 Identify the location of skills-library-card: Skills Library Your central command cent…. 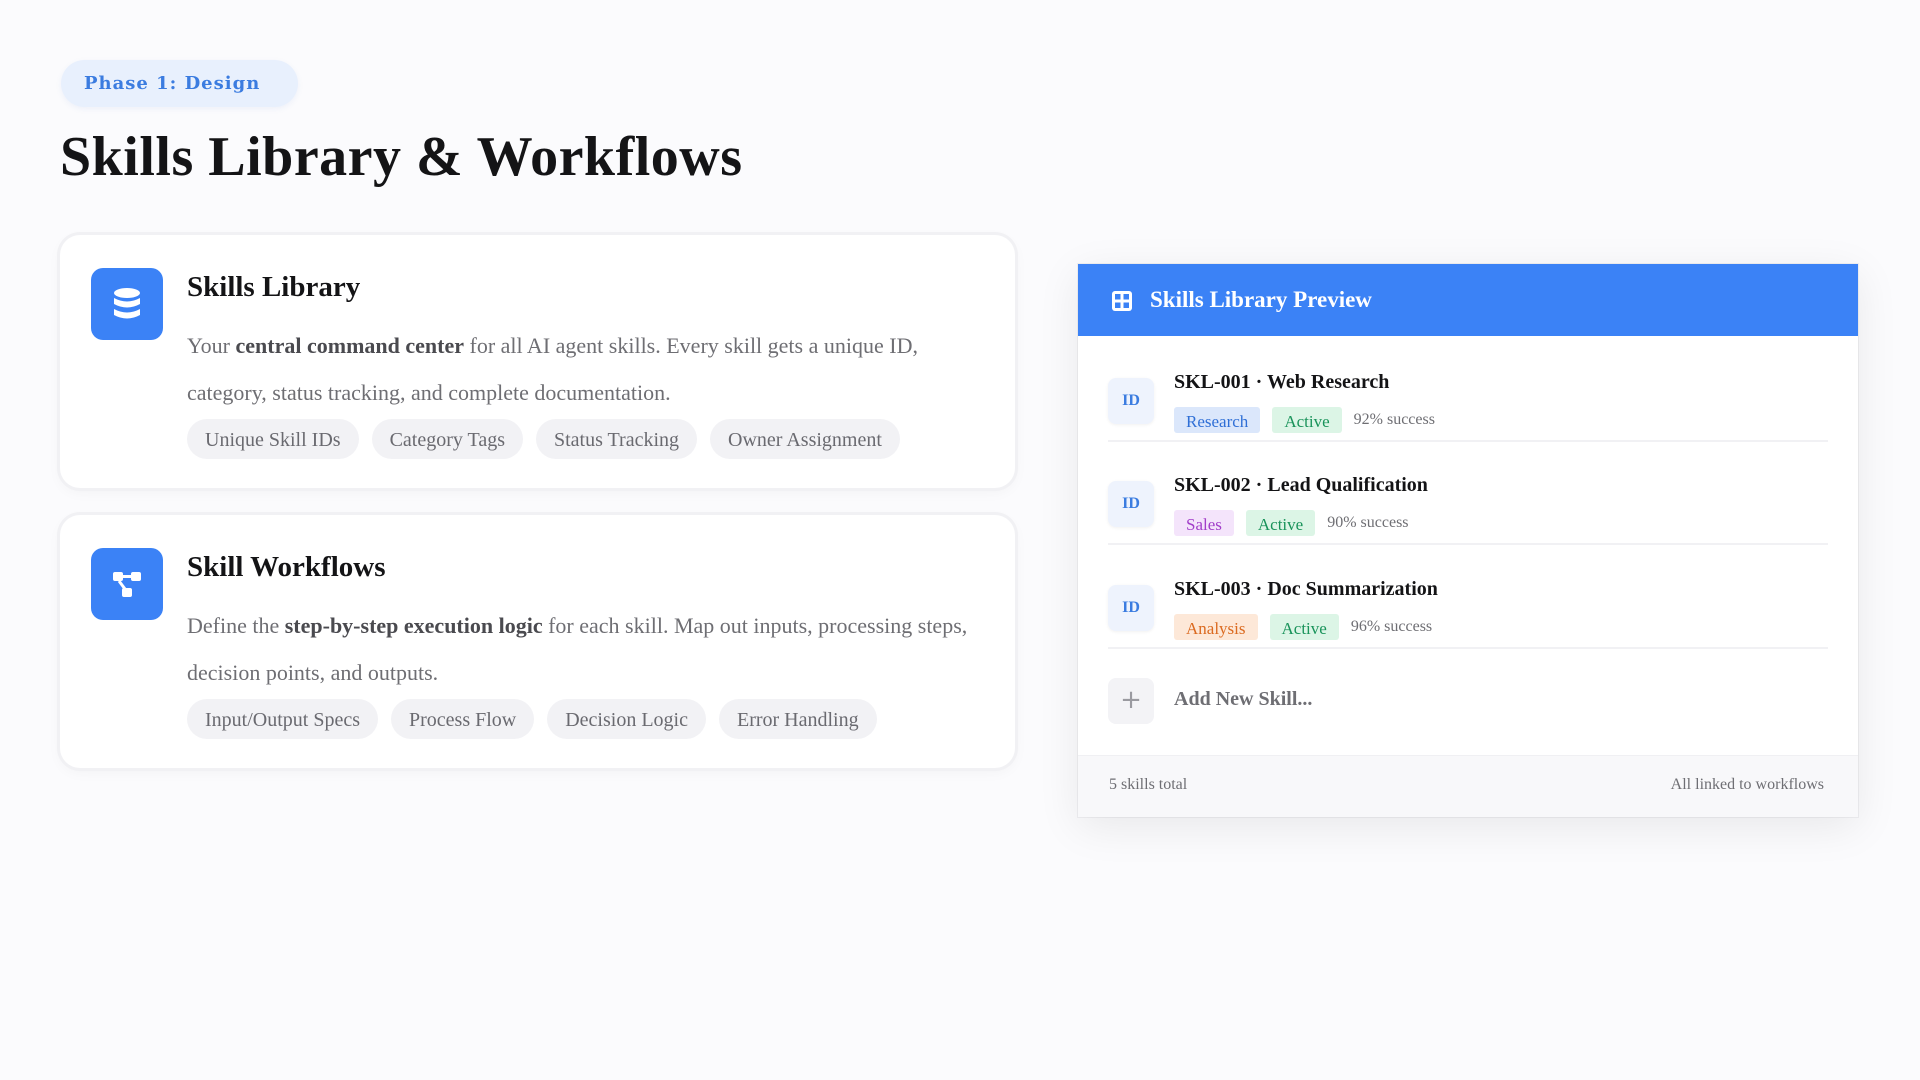
(537, 361).